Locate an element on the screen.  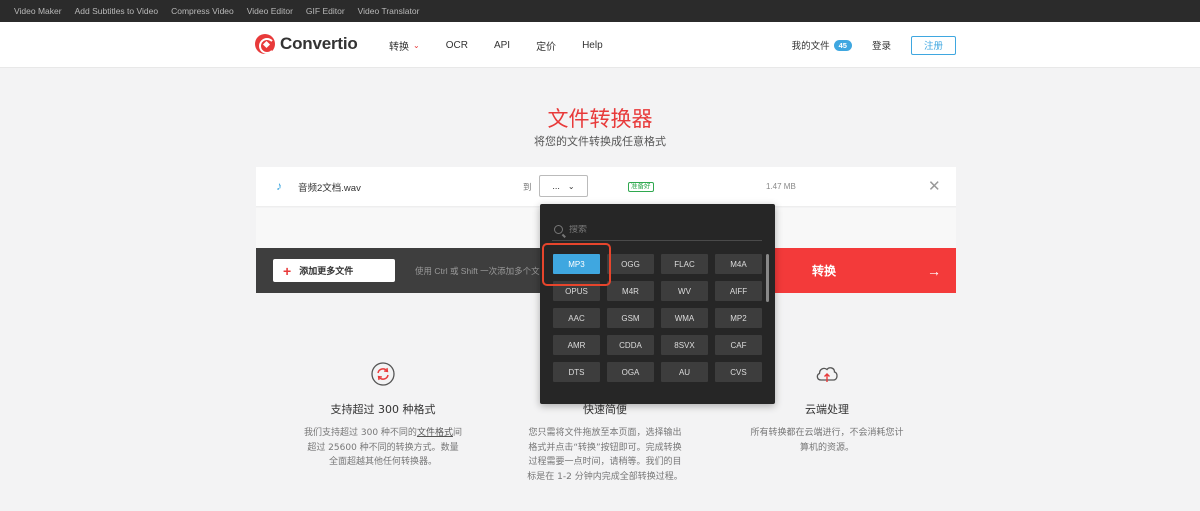
header-account: 我的文件 45 登录 注册 is located at coordinates (874, 45).